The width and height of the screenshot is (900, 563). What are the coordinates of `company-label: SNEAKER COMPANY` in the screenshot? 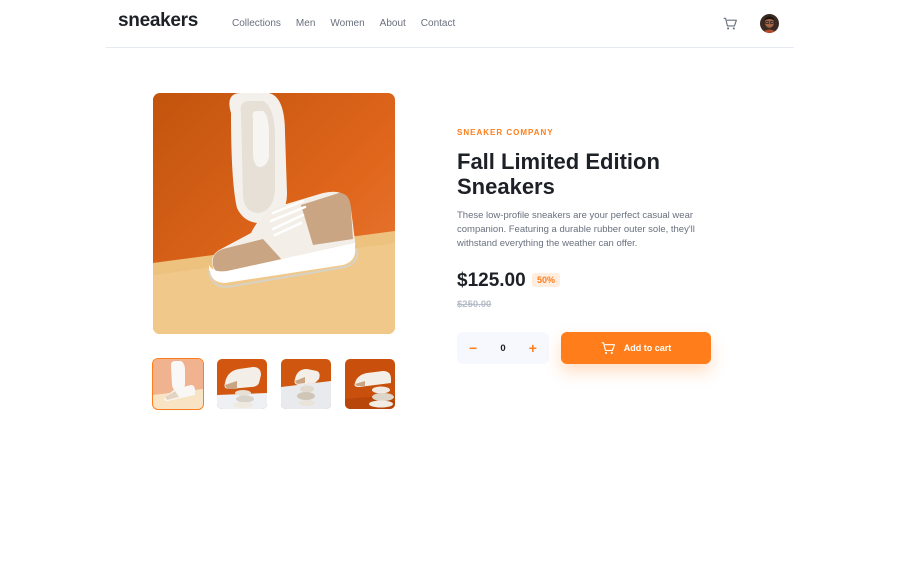 It's located at (505, 132).